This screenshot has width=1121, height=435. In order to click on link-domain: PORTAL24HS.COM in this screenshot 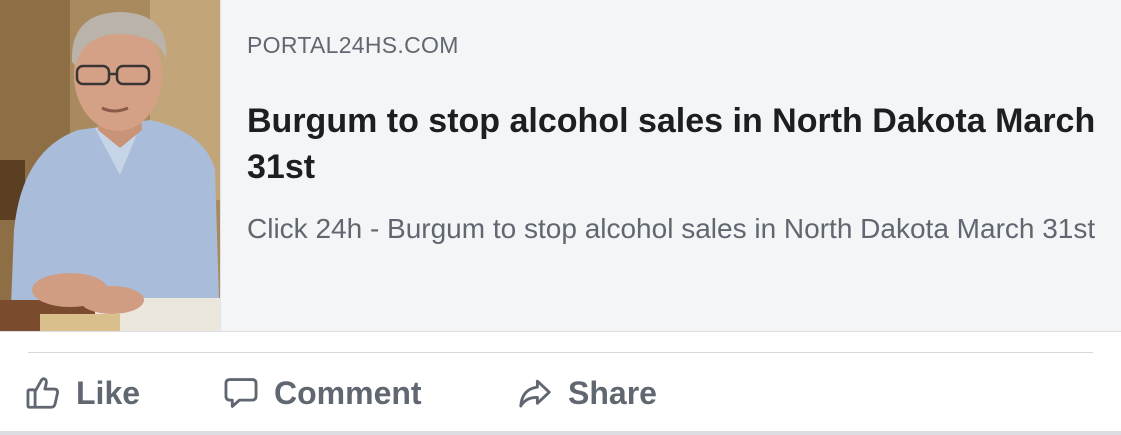, I will do `click(353, 45)`.